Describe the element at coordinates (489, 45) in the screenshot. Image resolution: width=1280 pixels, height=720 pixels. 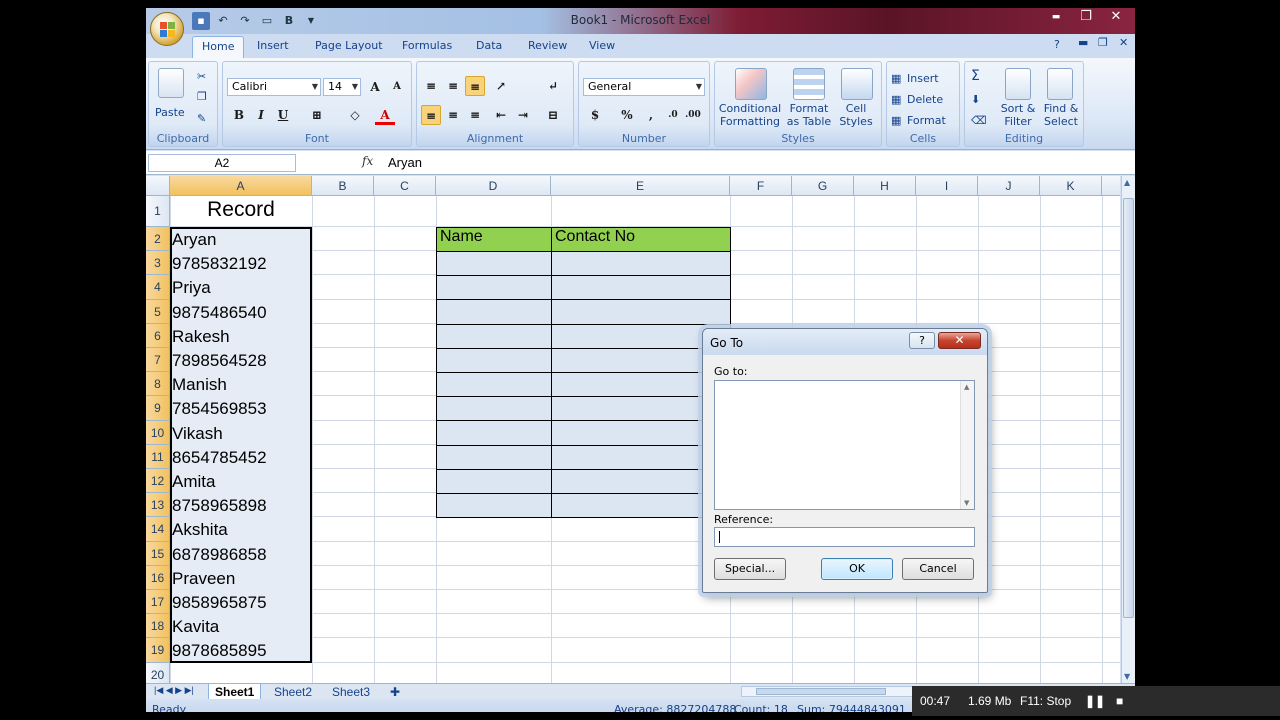
I see `tab-data: Data` at that location.